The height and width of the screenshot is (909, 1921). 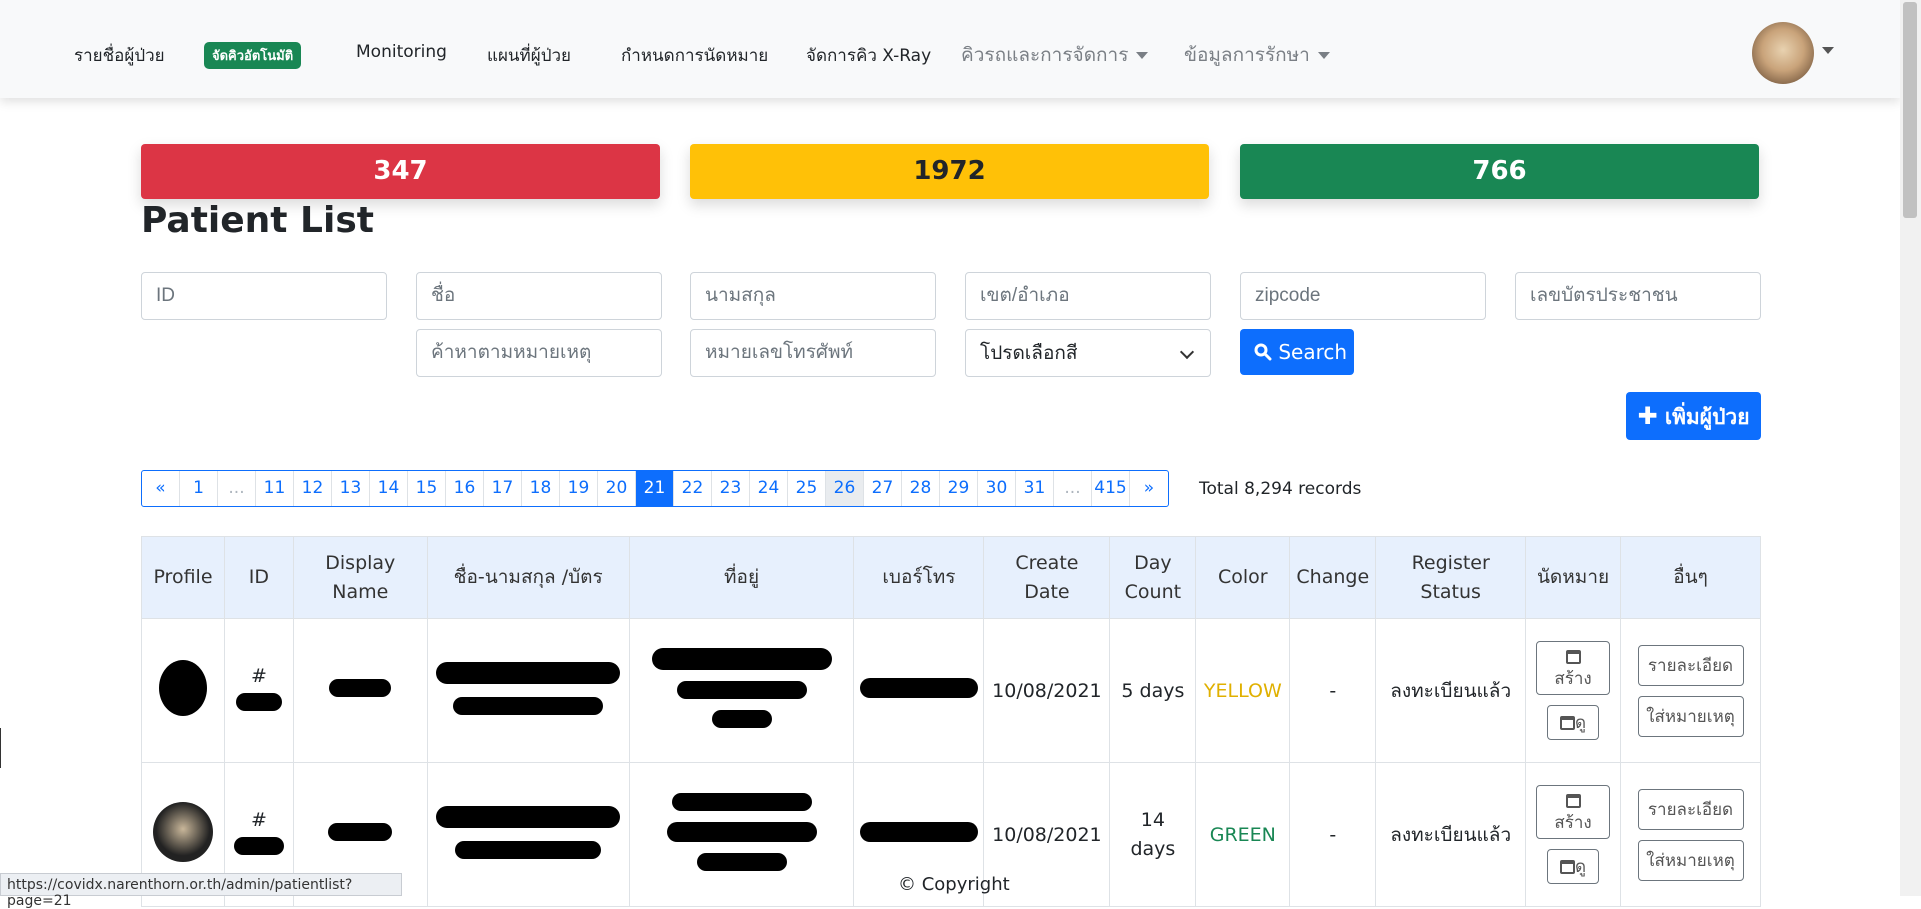 What do you see at coordinates (845, 488) in the screenshot?
I see `pagination-page: 26` at bounding box center [845, 488].